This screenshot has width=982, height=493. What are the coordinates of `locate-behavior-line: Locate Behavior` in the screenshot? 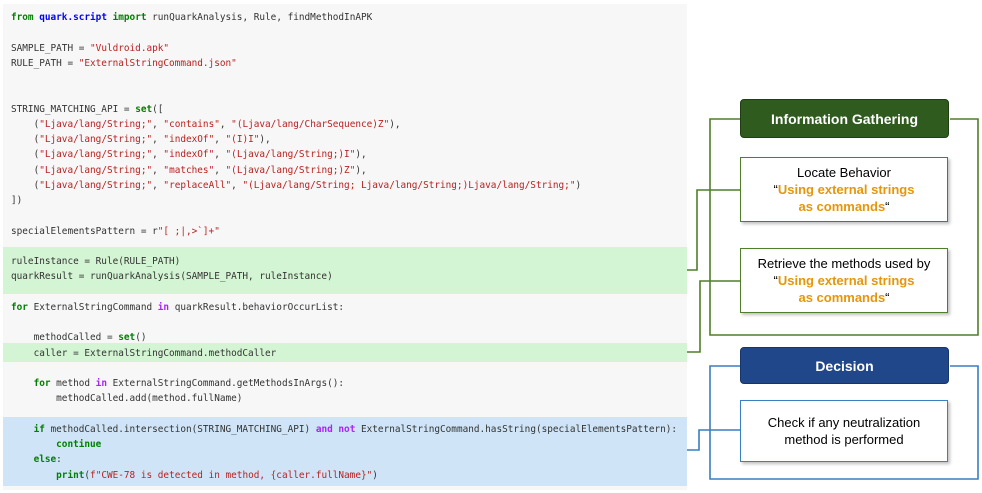 It's located at (844, 172).